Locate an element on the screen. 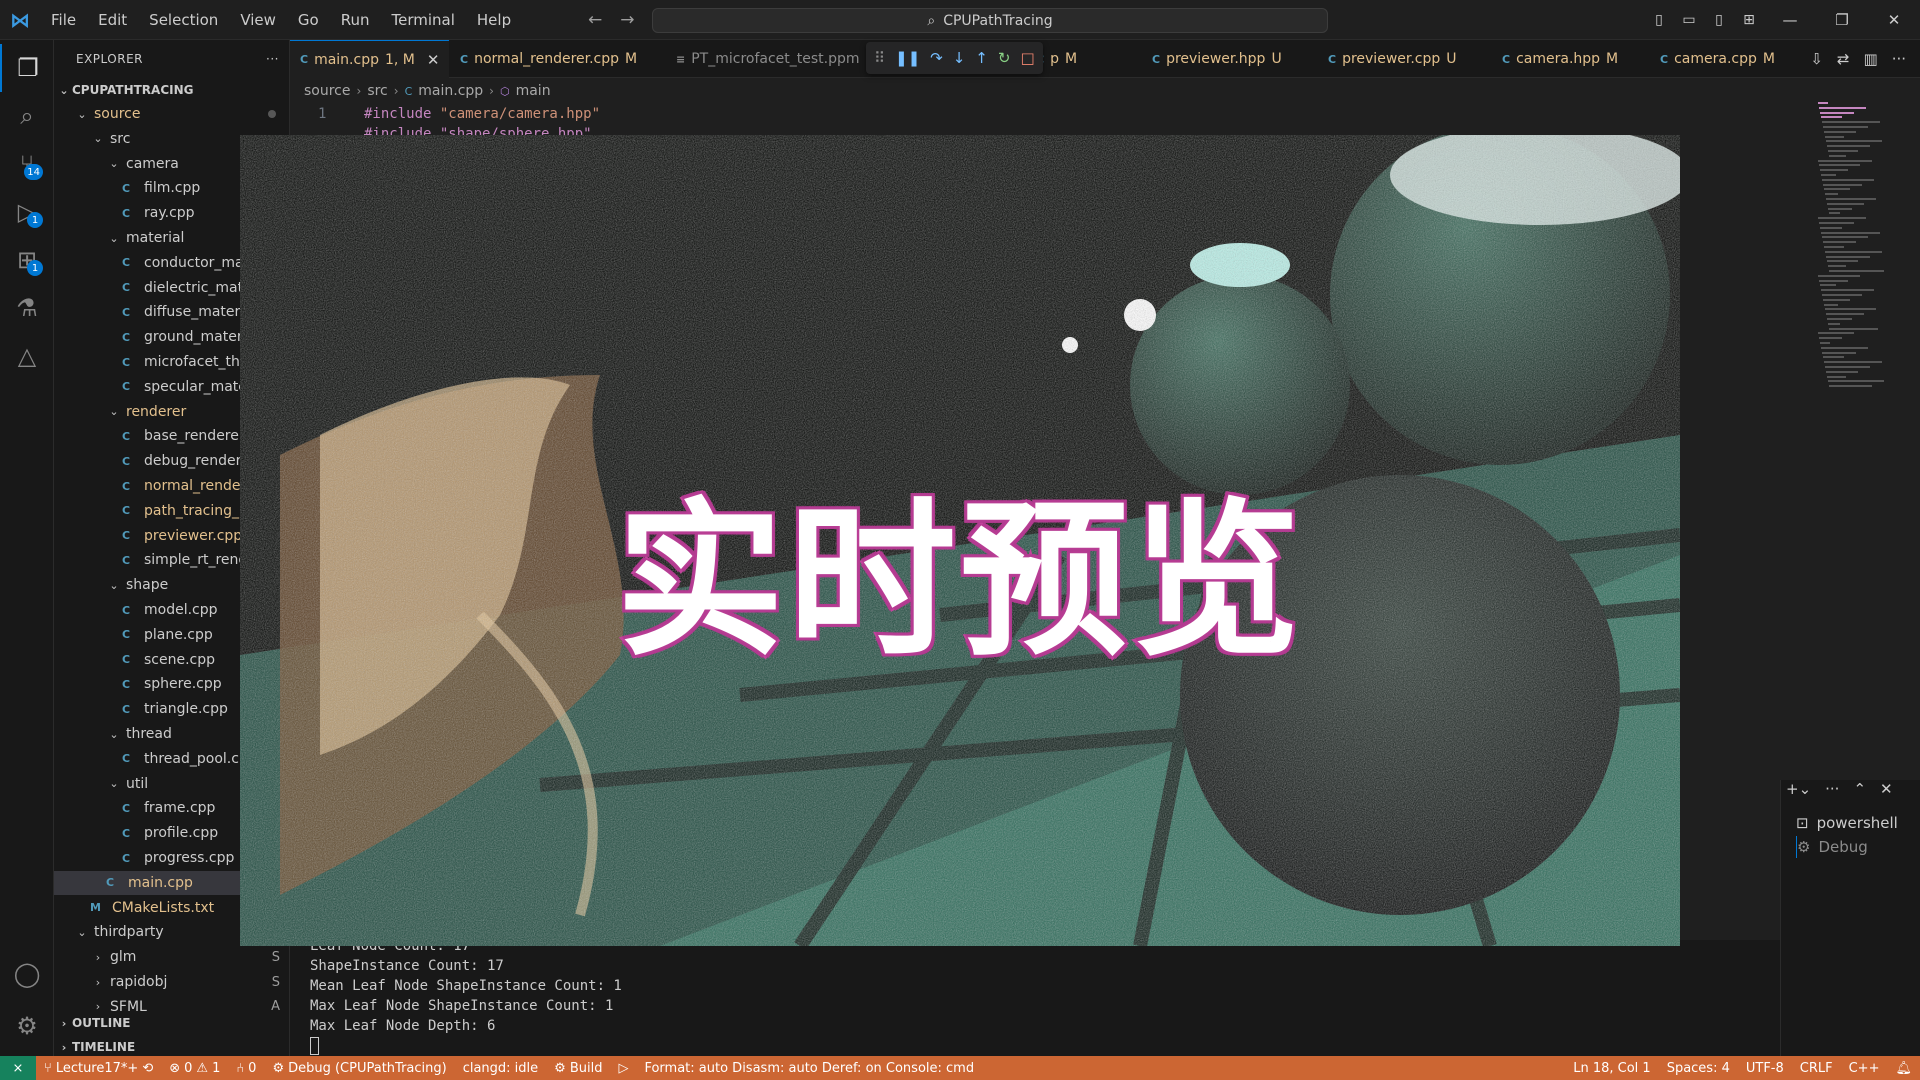 The image size is (1920, 1080). command-center-search: ⌕ CPUPathTracing is located at coordinates (990, 20).